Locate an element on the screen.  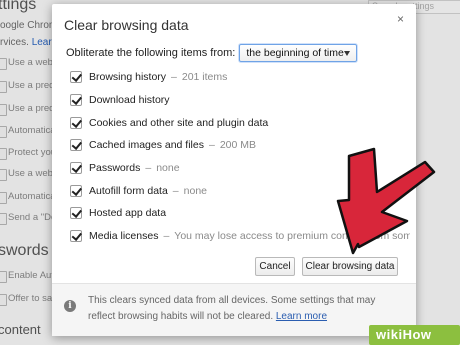
item-label: Autofill form data is located at coordinates (128, 190).